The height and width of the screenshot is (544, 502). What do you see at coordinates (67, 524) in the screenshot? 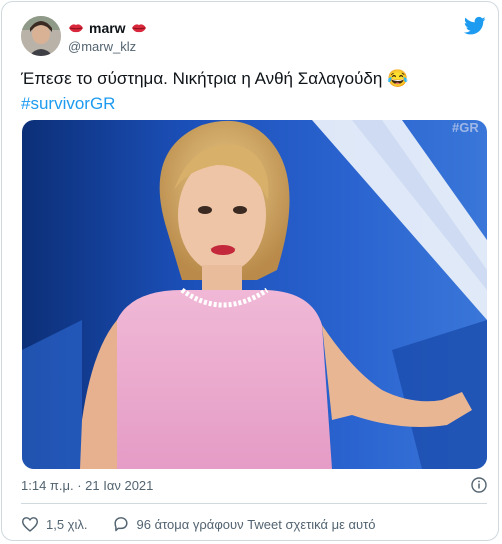
I see `like-count: 1,5 χιλ.` at bounding box center [67, 524].